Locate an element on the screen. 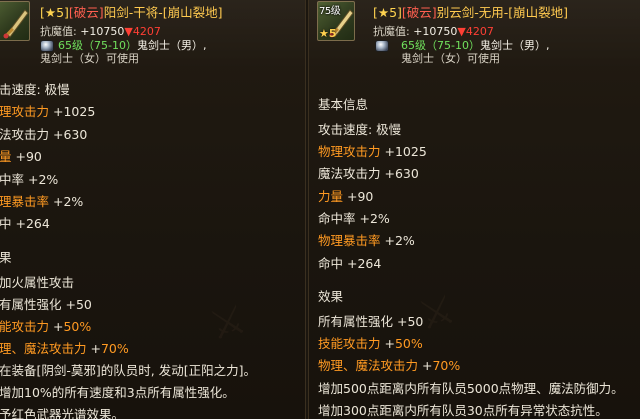 This screenshot has height=419, width=640. effect-status-aura: 增加300点距离内所有队员30点所有异常状态抗性。 is located at coordinates (463, 410).